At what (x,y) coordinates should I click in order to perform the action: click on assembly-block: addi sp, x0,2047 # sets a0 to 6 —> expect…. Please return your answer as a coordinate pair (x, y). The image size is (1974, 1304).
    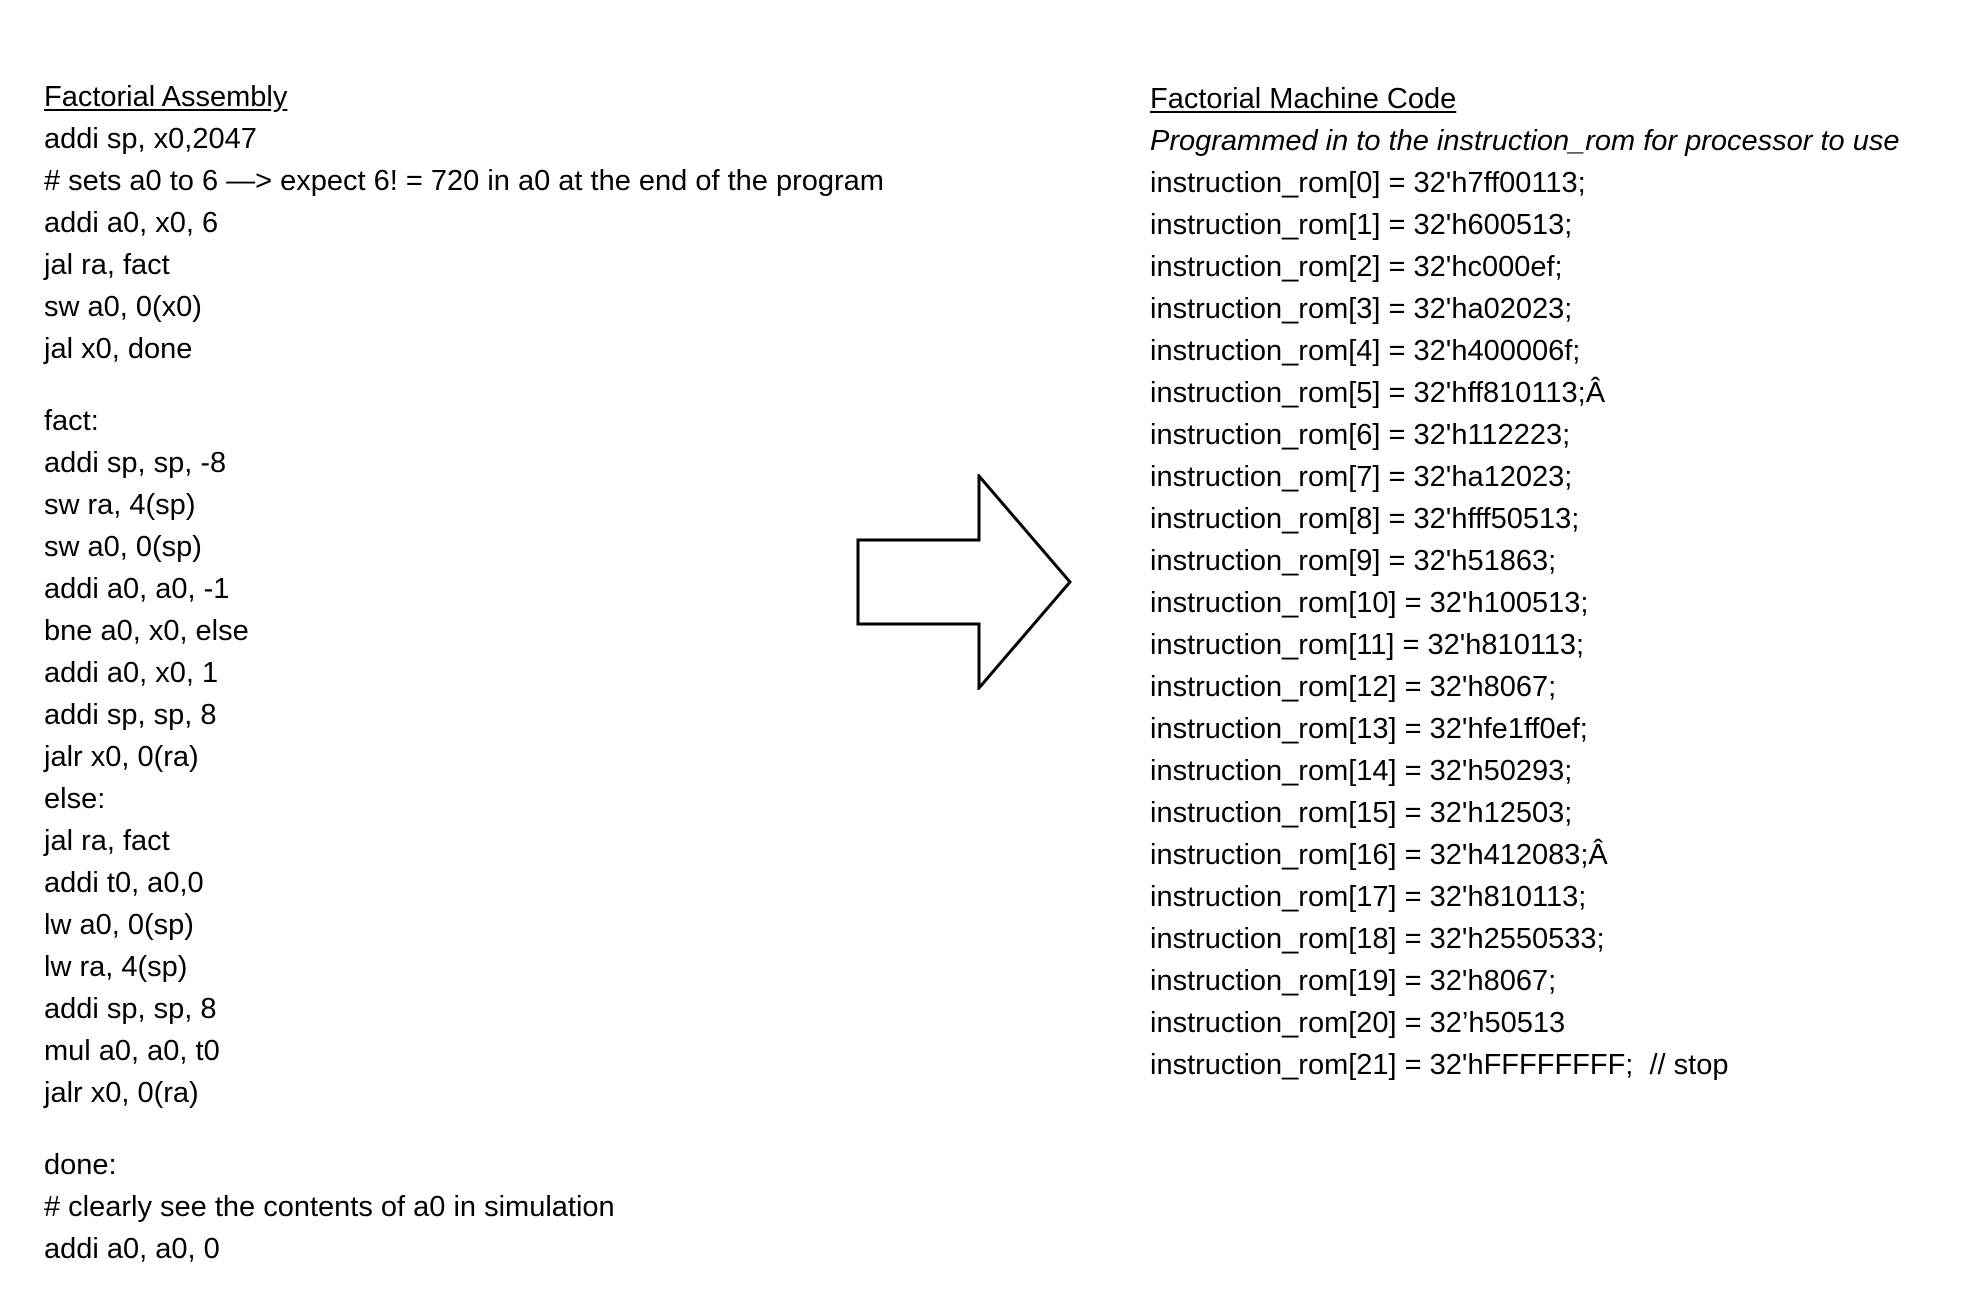
    Looking at the image, I should click on (494, 244).